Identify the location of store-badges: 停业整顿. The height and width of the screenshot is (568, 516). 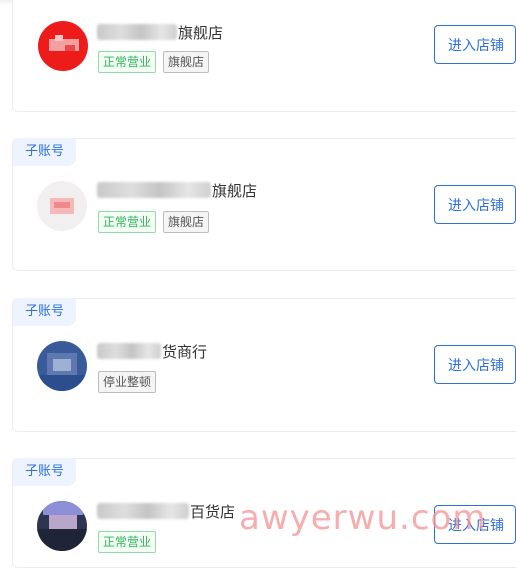
(127, 382).